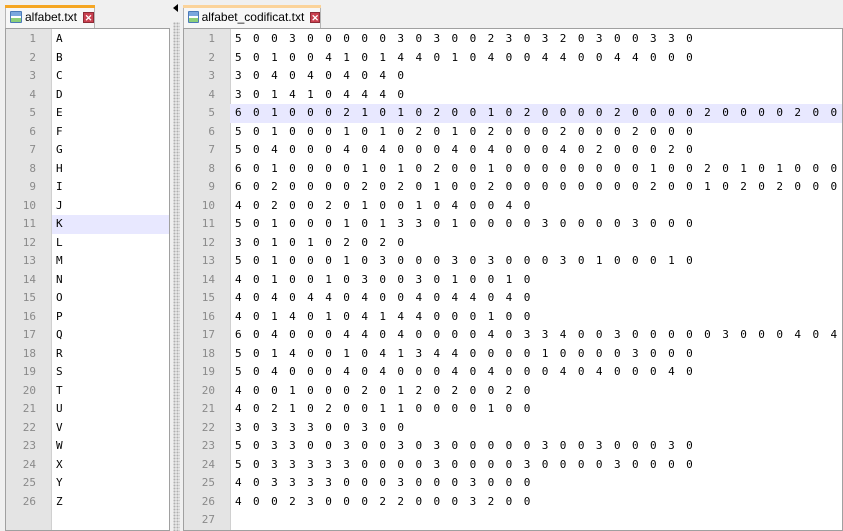  Describe the element at coordinates (87, 354) in the screenshot. I see `editor-line: 18 R` at that location.